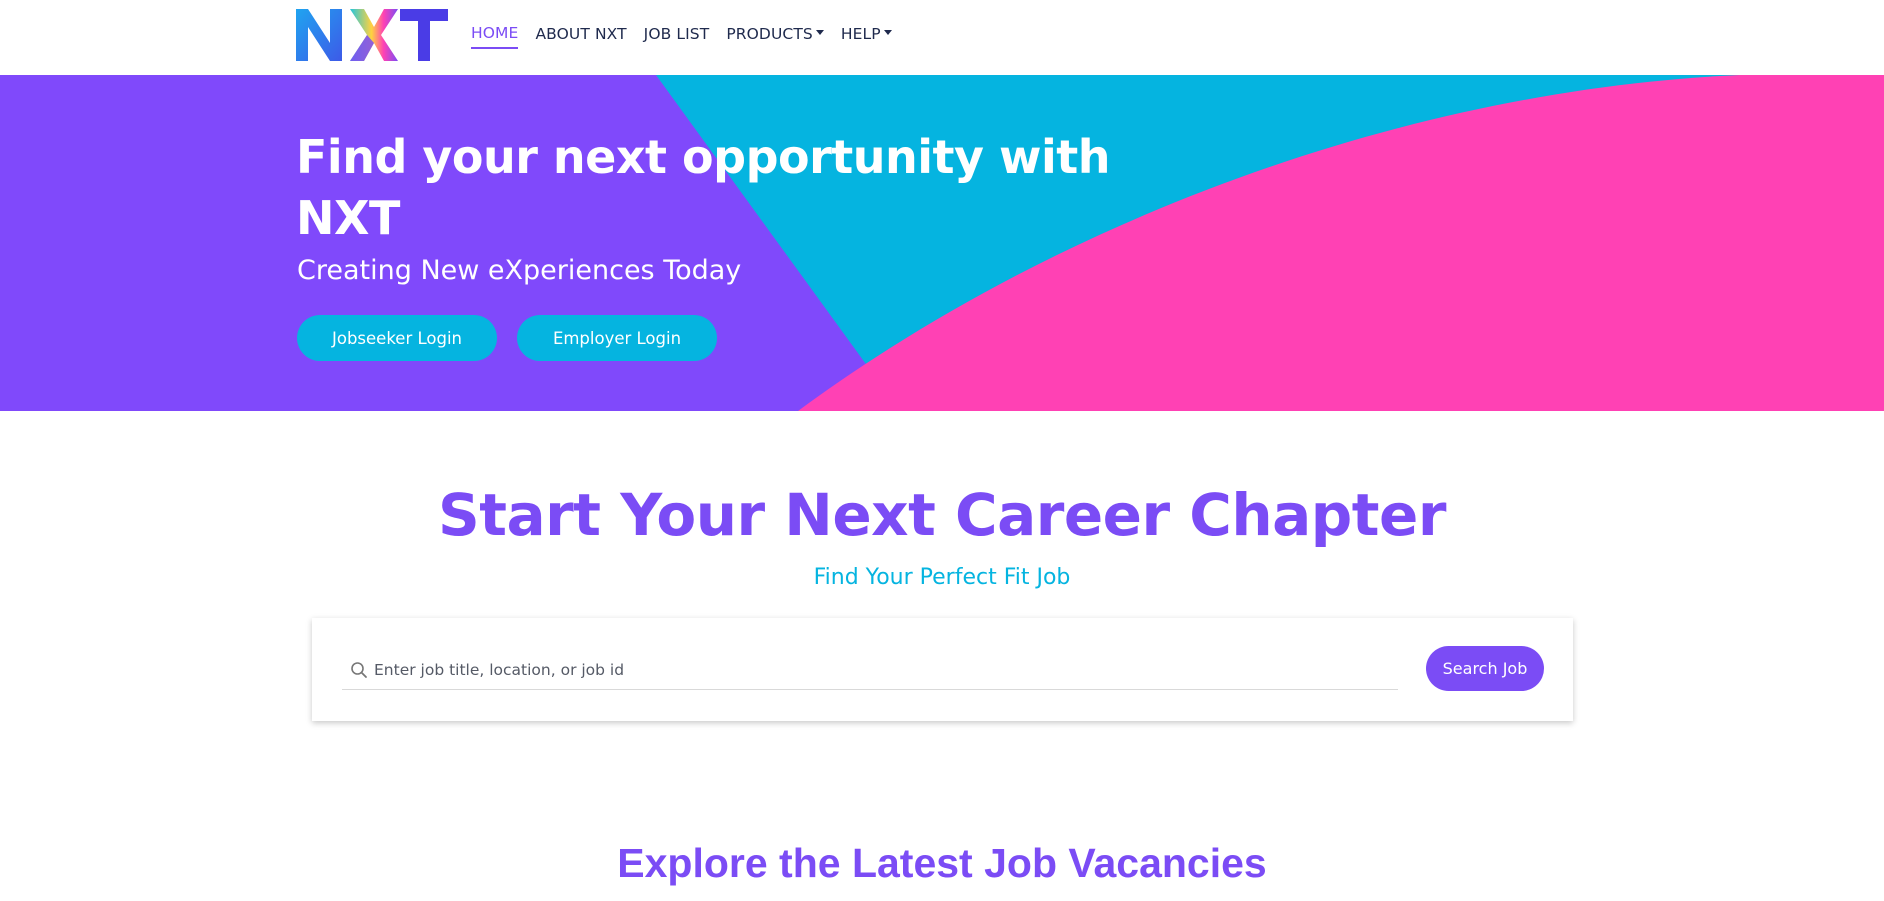 The width and height of the screenshot is (1884, 901). I want to click on nav-home: HOME, so click(495, 36).